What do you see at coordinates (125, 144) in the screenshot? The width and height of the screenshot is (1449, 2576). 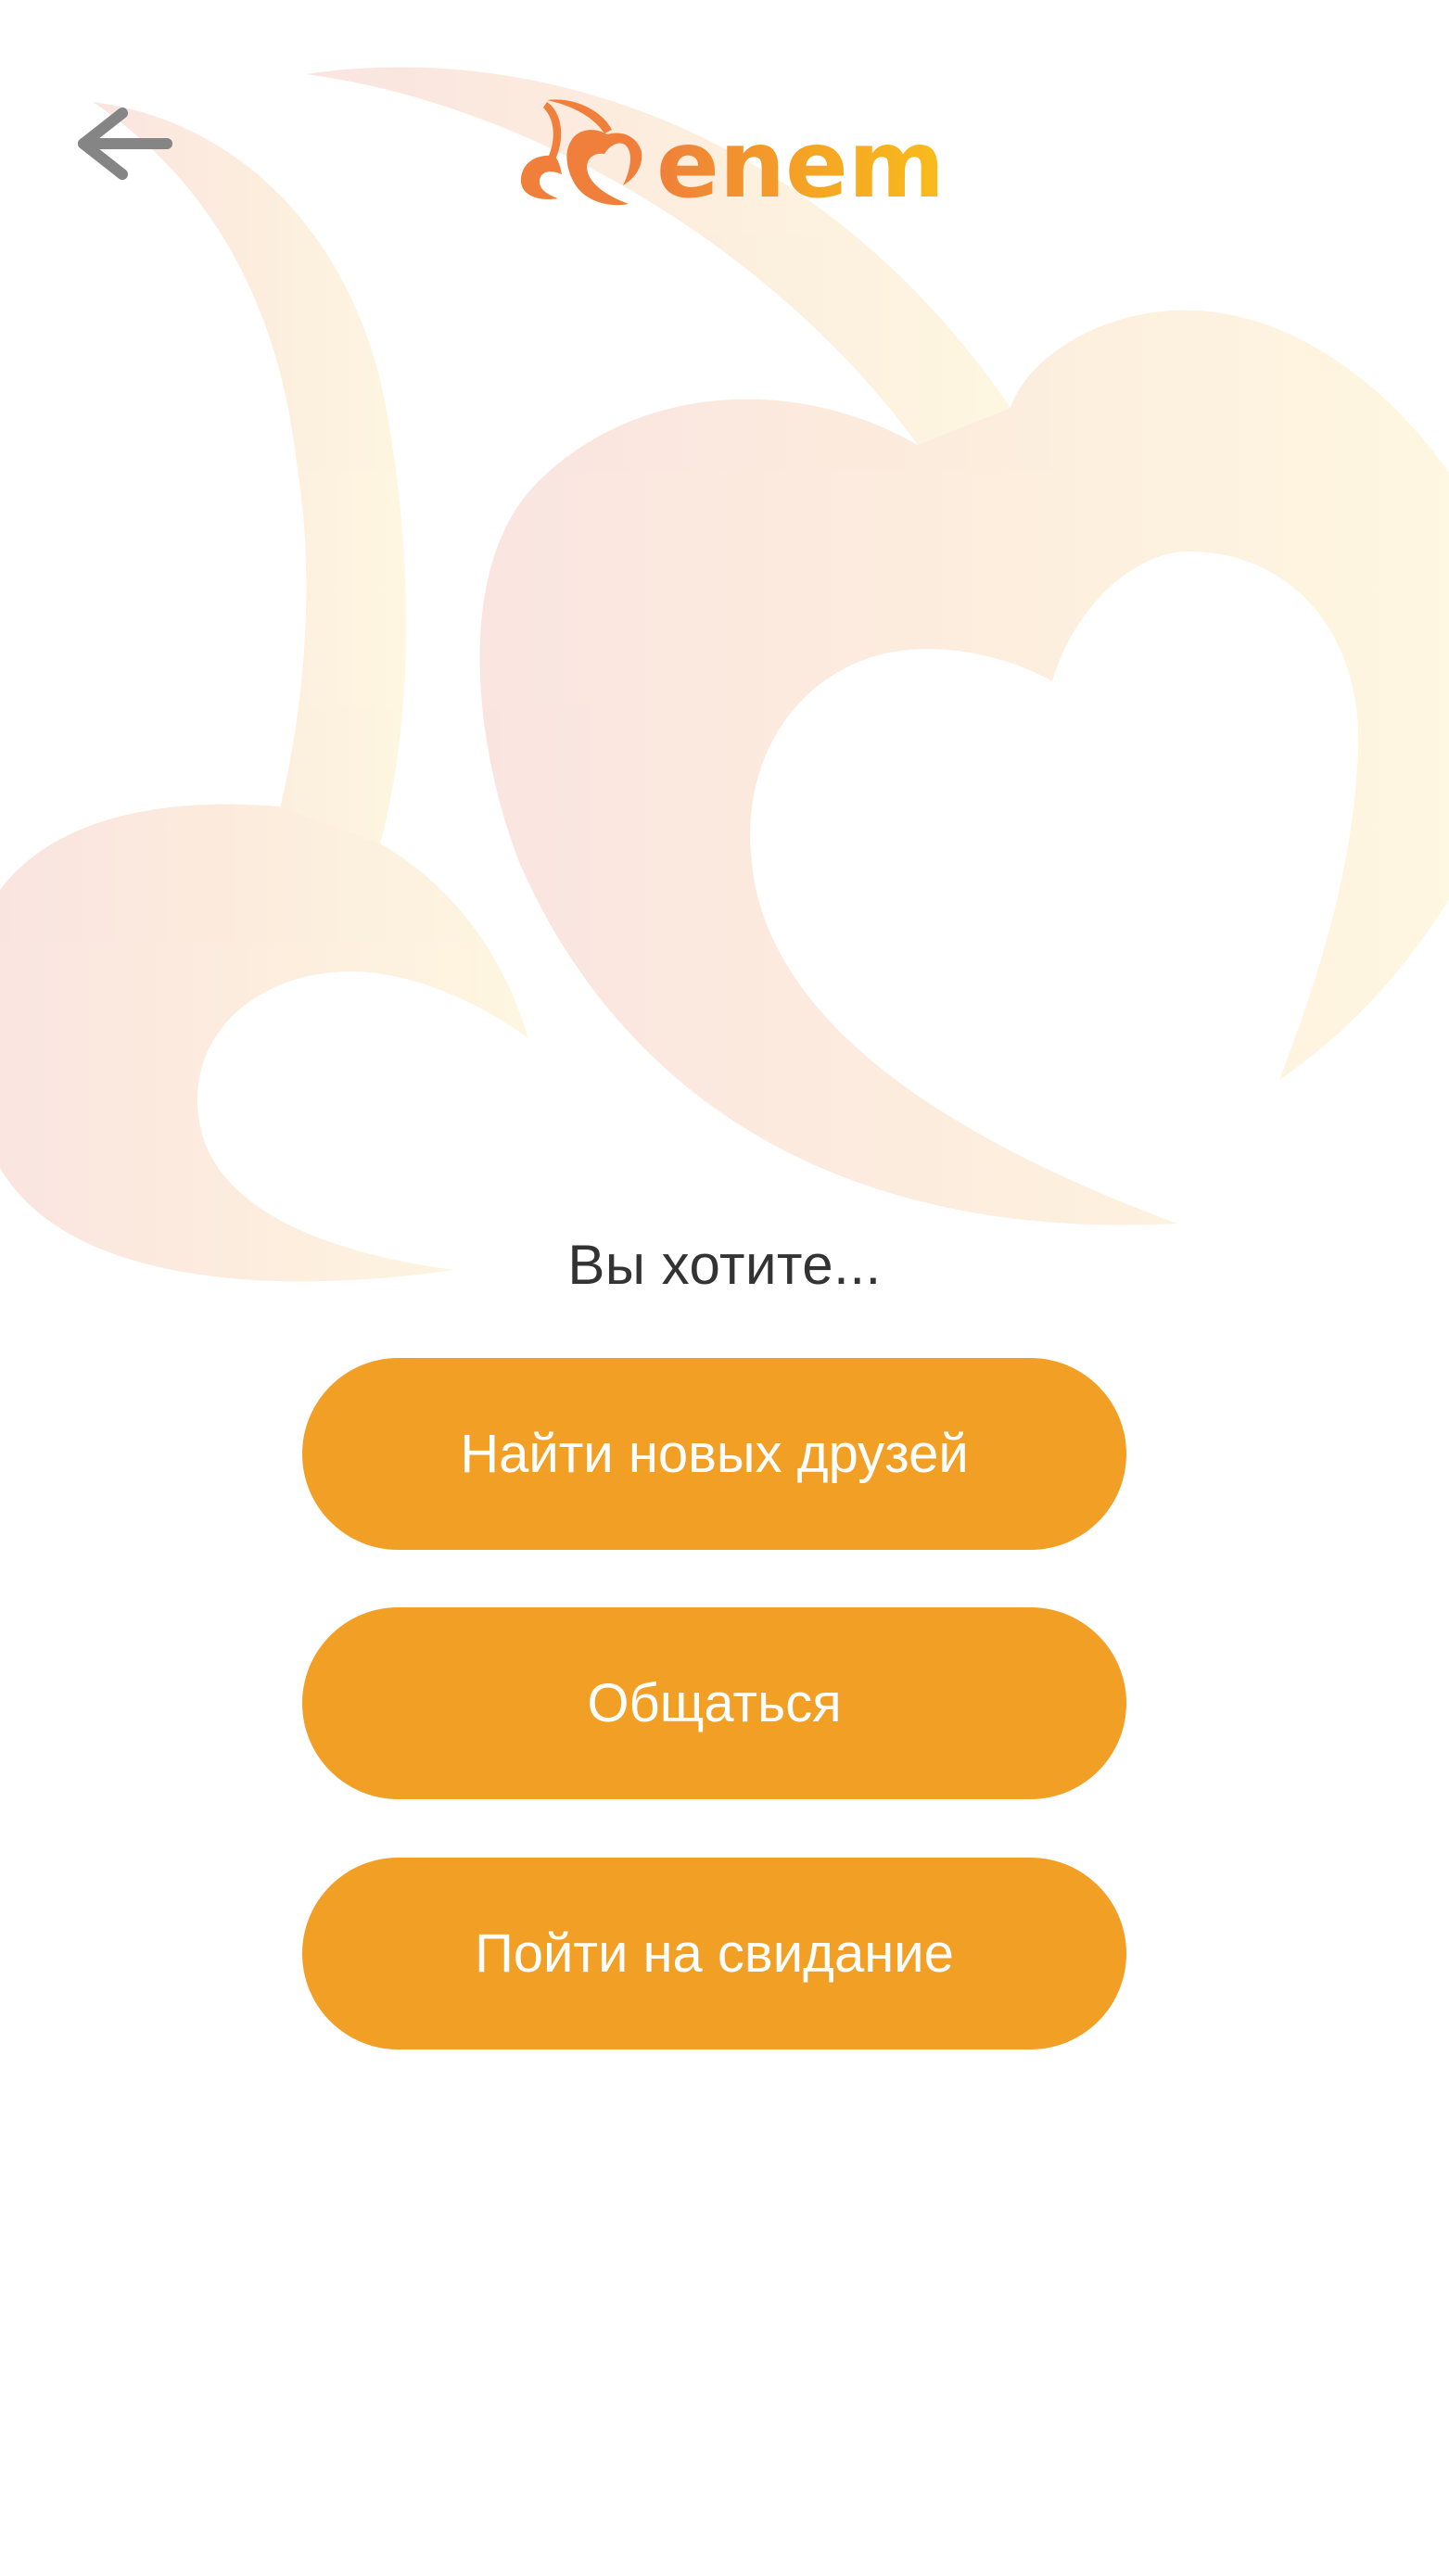 I see `arrow-left-icon` at bounding box center [125, 144].